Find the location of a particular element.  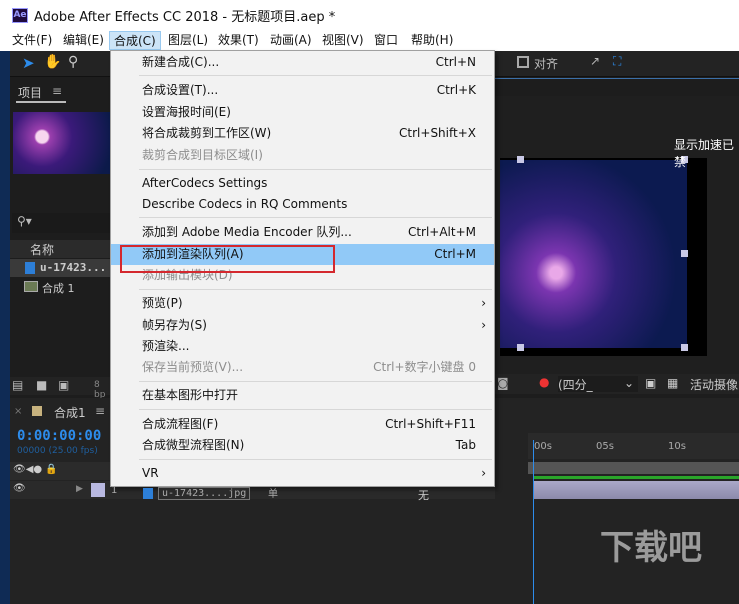

menu-item-open-in-essential-graphics: 在基本图形中打开 is located at coordinates (302, 395).